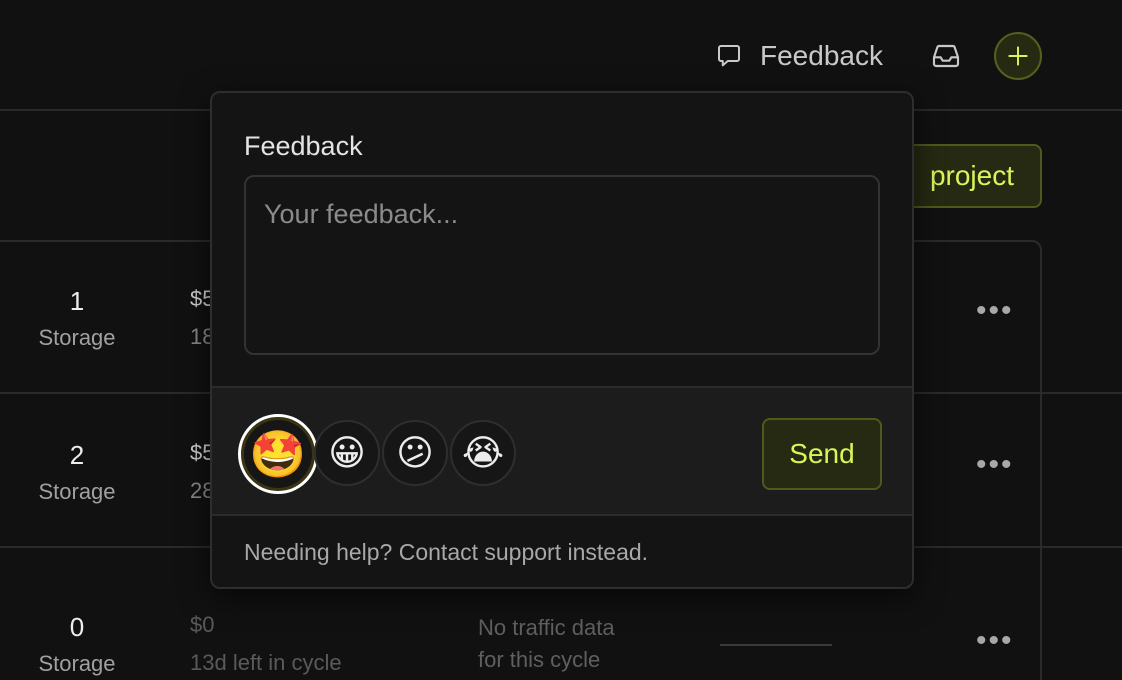  What do you see at coordinates (776, 645) in the screenshot?
I see `sparkline-placeholder` at bounding box center [776, 645].